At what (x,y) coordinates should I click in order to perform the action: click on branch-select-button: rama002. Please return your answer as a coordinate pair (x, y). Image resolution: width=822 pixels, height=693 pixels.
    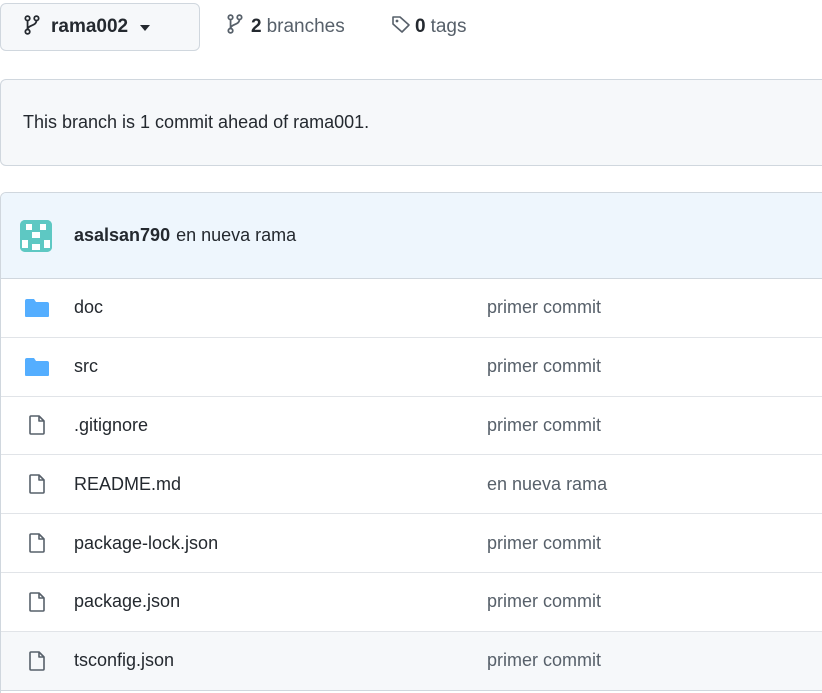
    Looking at the image, I should click on (100, 27).